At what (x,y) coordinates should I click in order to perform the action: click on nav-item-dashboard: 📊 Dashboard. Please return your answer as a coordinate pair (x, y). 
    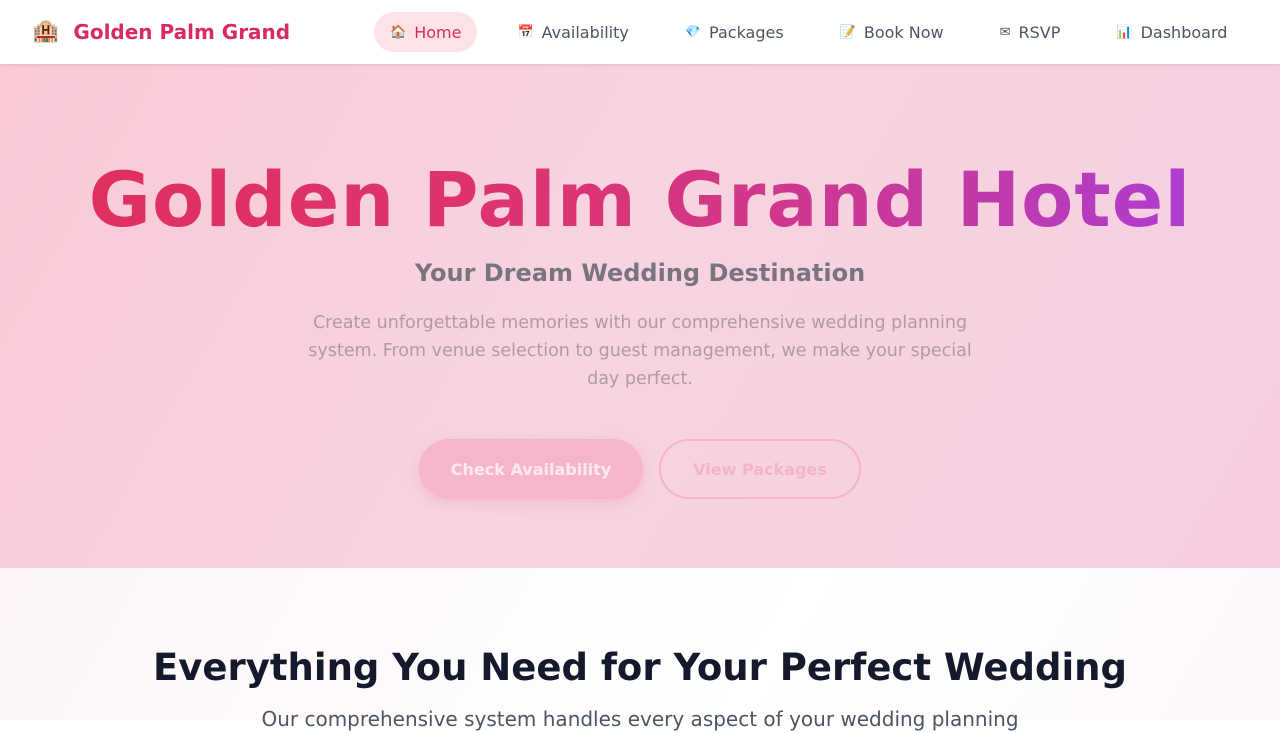
    Looking at the image, I should click on (1171, 32).